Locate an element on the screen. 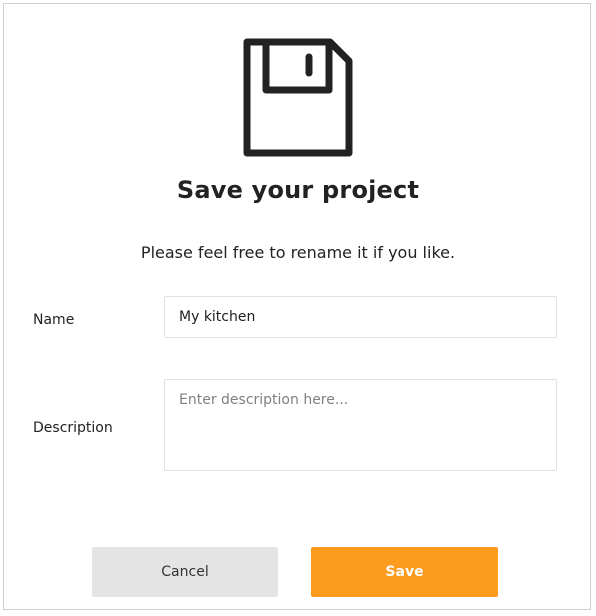  description-label: Description is located at coordinates (73, 428).